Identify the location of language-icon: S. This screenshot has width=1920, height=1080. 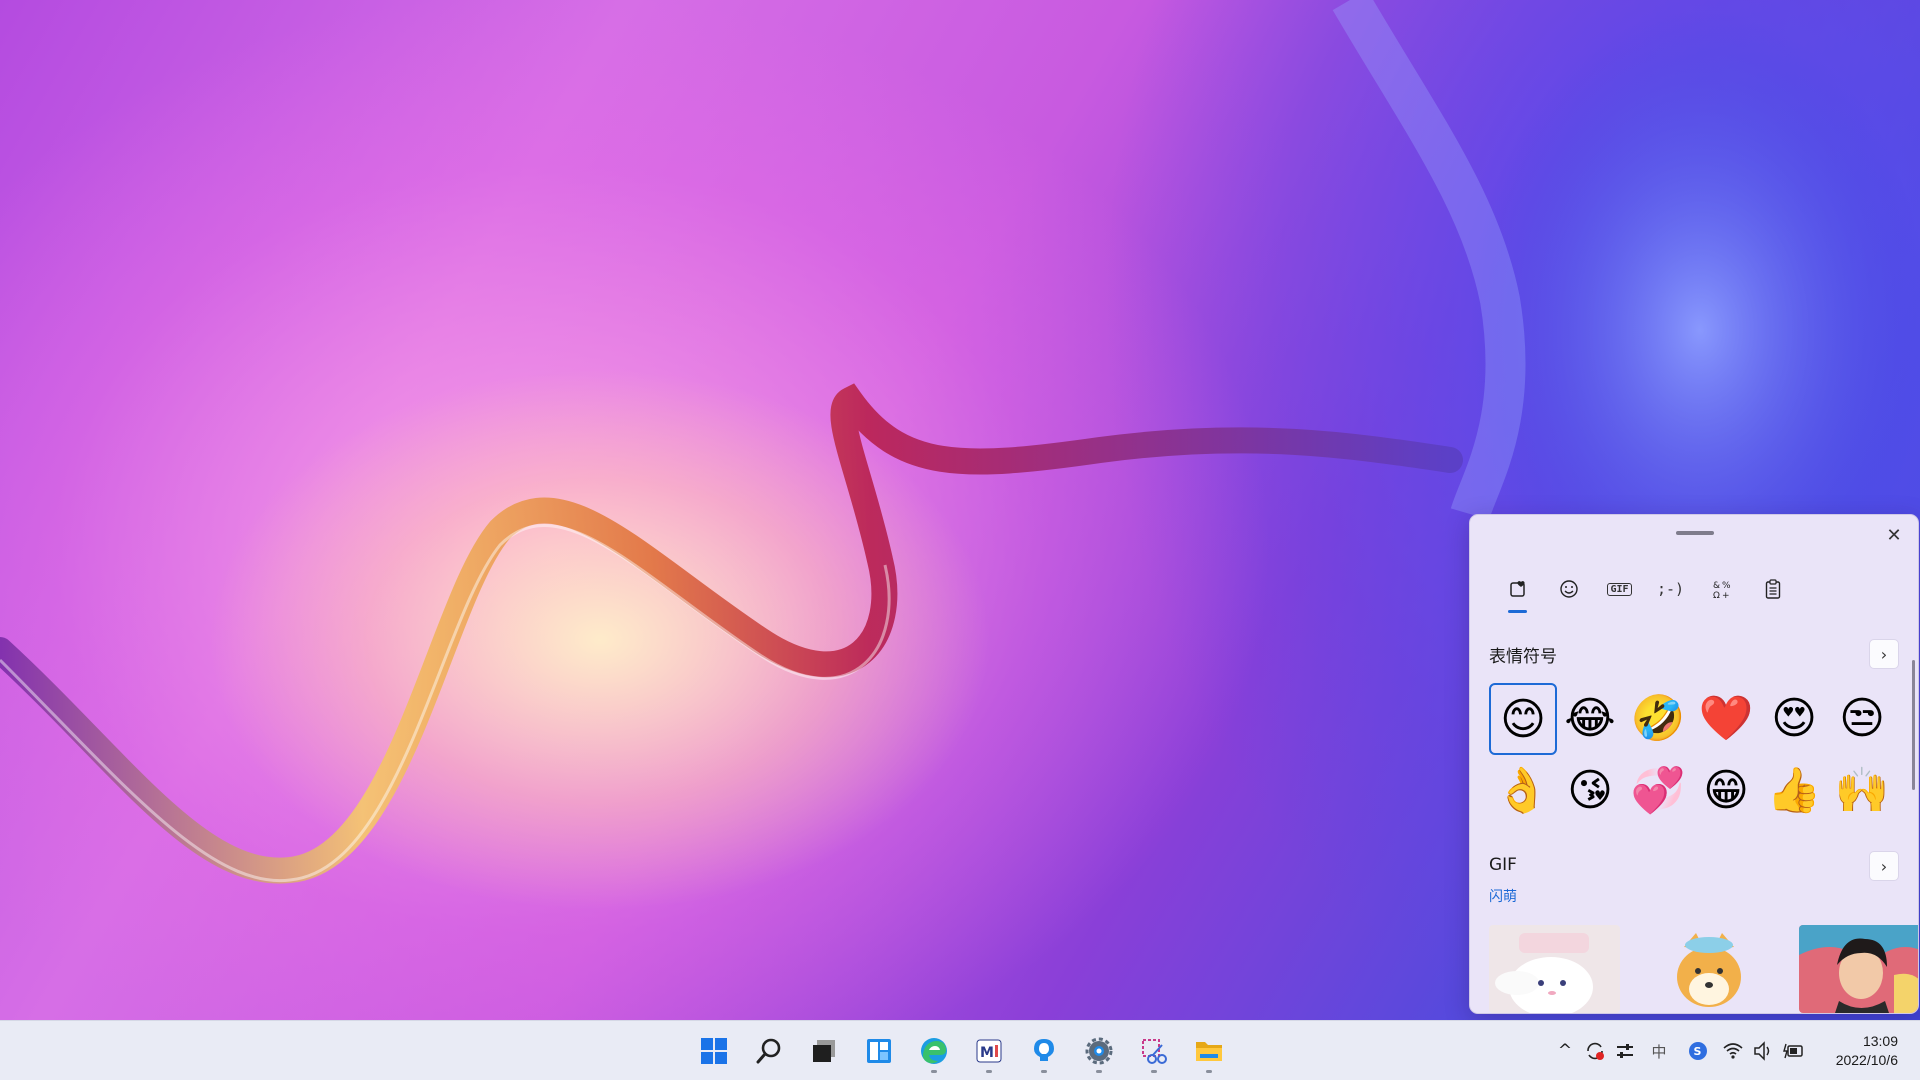
(1698, 1051).